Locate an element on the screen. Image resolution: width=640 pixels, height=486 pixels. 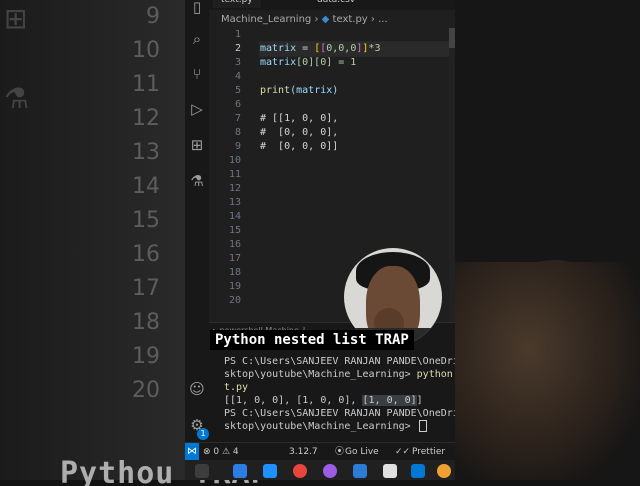
terminal-line: [[1, 0, 0], [1, 0, 0], [1, 0, 0]] is located at coordinates (339, 400).